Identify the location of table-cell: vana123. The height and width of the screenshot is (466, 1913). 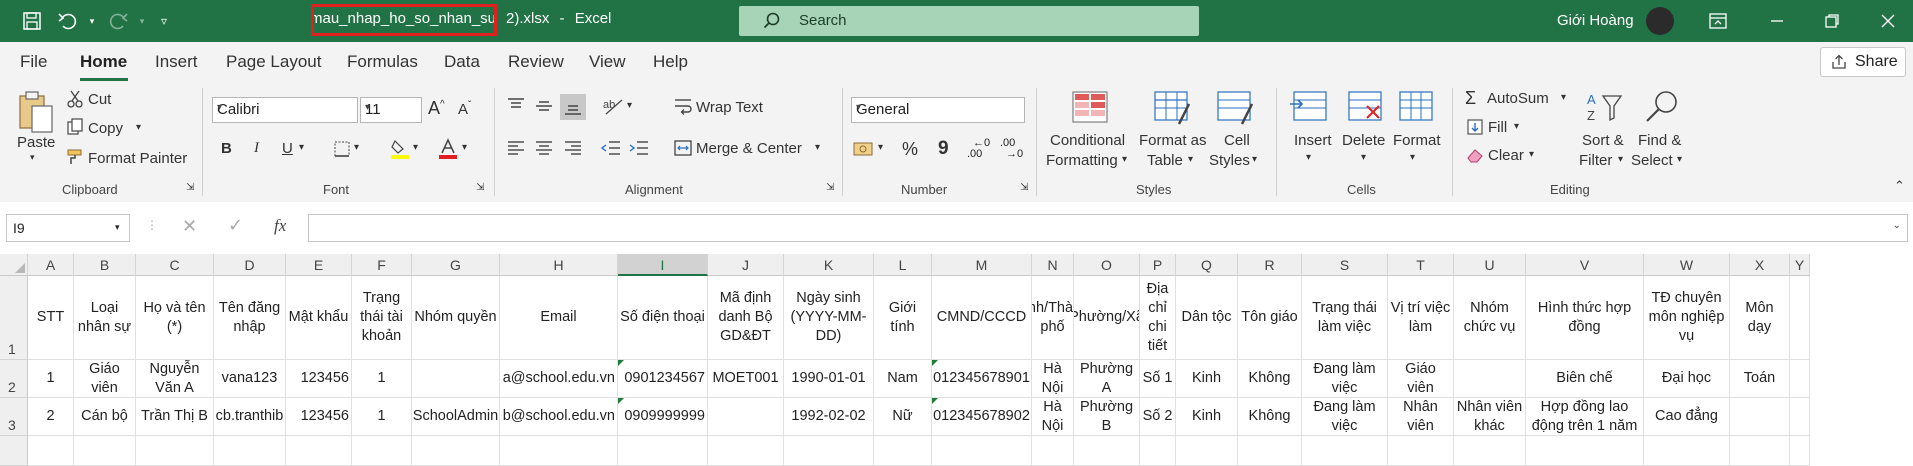
(250, 379).